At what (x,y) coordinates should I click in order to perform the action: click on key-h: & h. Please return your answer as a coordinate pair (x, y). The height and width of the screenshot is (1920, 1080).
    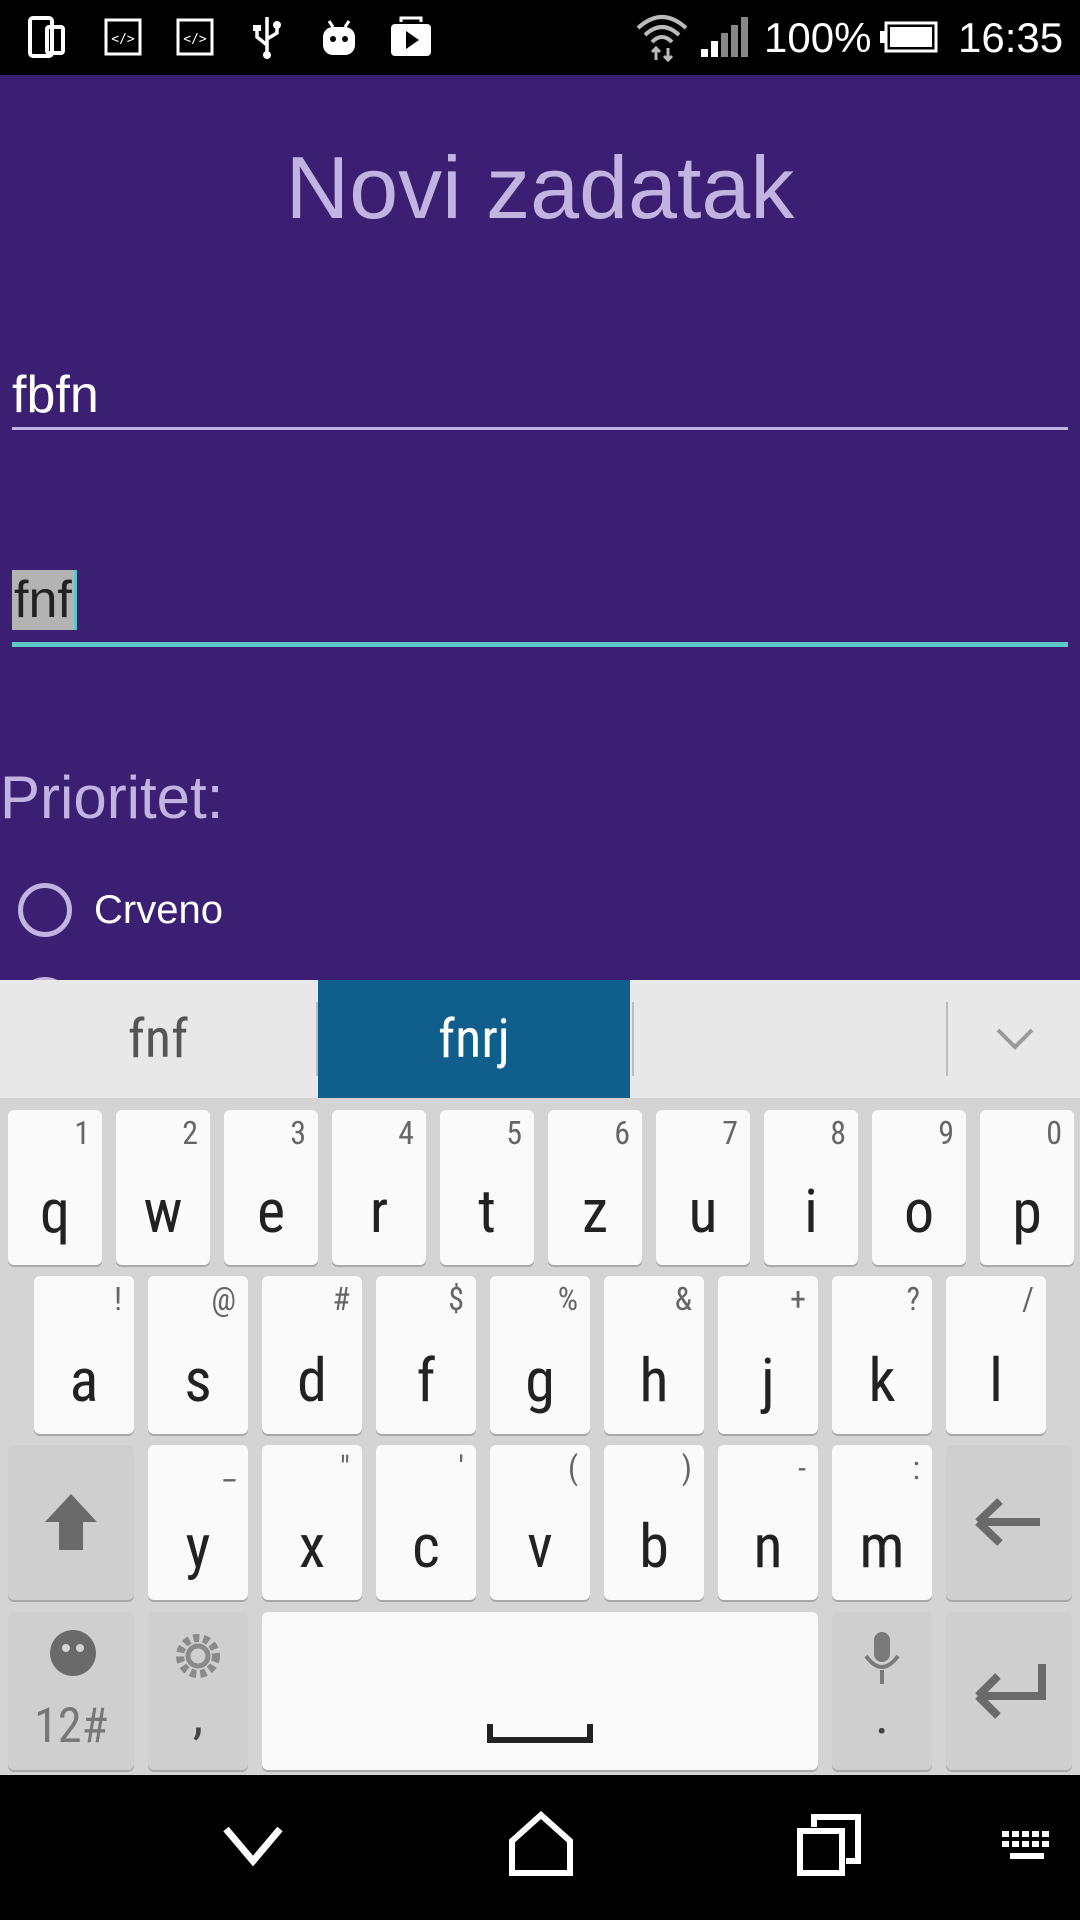
    Looking at the image, I should click on (654, 1355).